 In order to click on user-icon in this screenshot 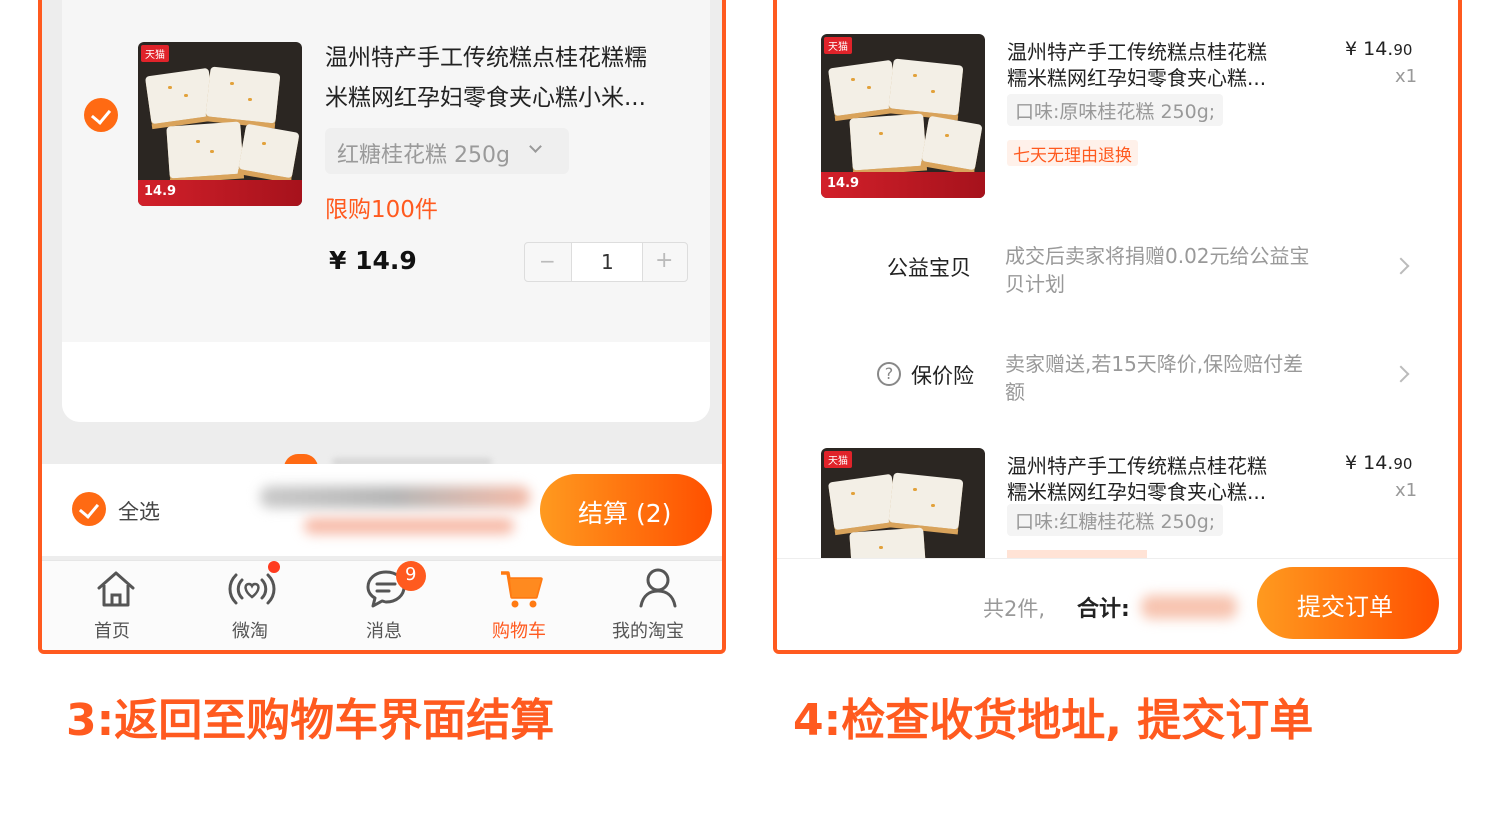, I will do `click(658, 588)`.